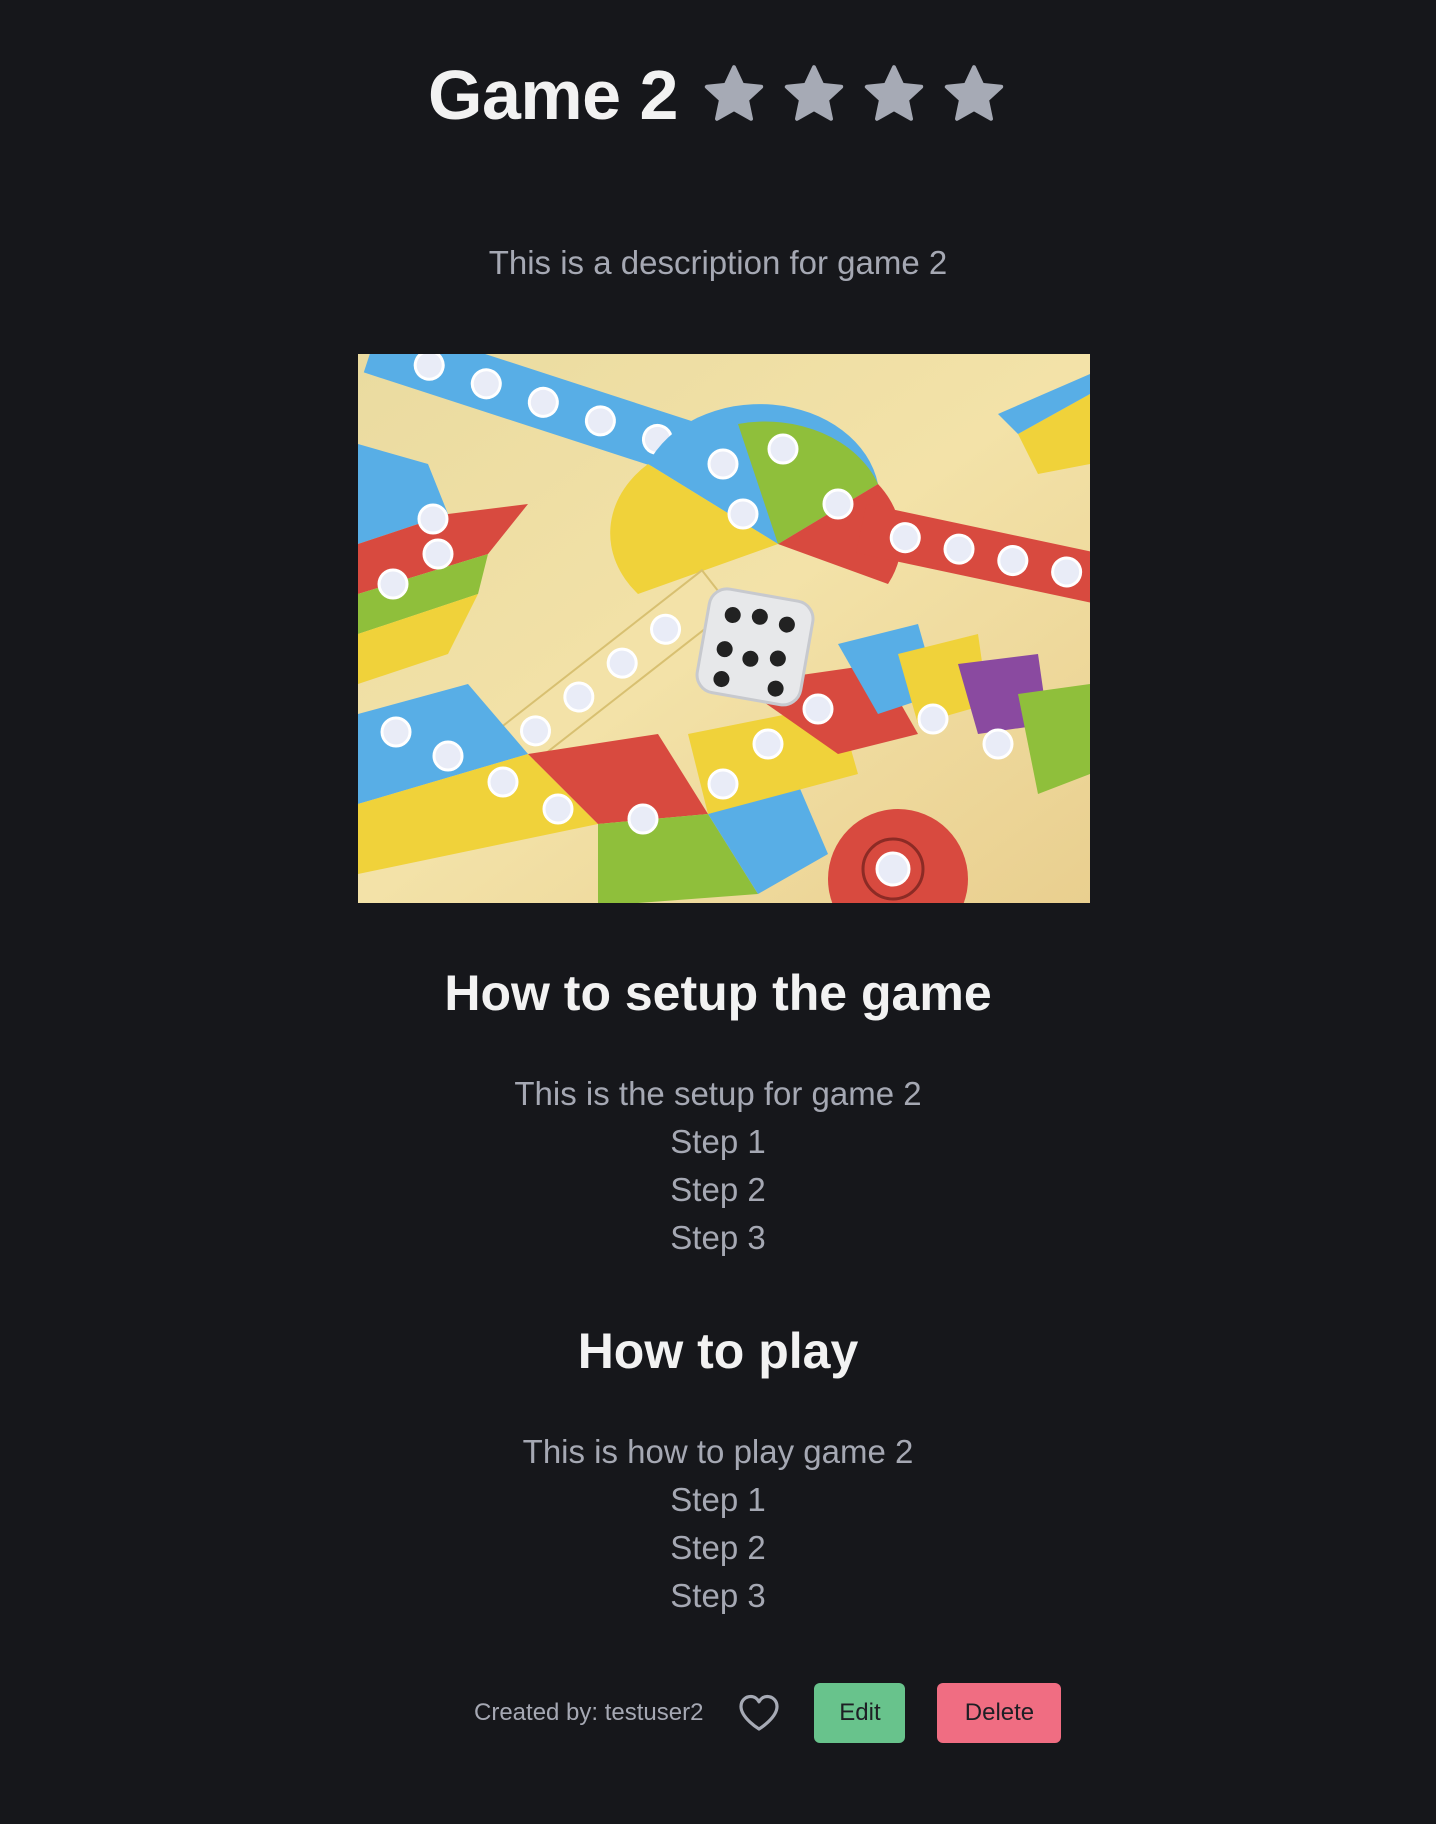  Describe the element at coordinates (718, 1595) in the screenshot. I see `play-step: Step 3` at that location.